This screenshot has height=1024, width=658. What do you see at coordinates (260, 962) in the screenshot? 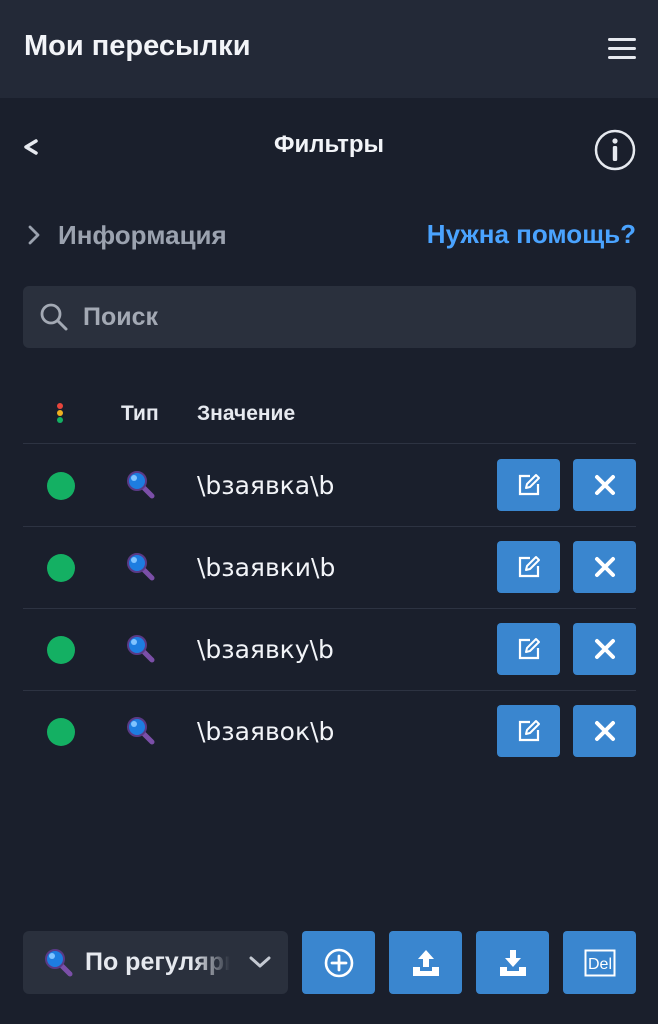
I see `chevron-down-icon` at bounding box center [260, 962].